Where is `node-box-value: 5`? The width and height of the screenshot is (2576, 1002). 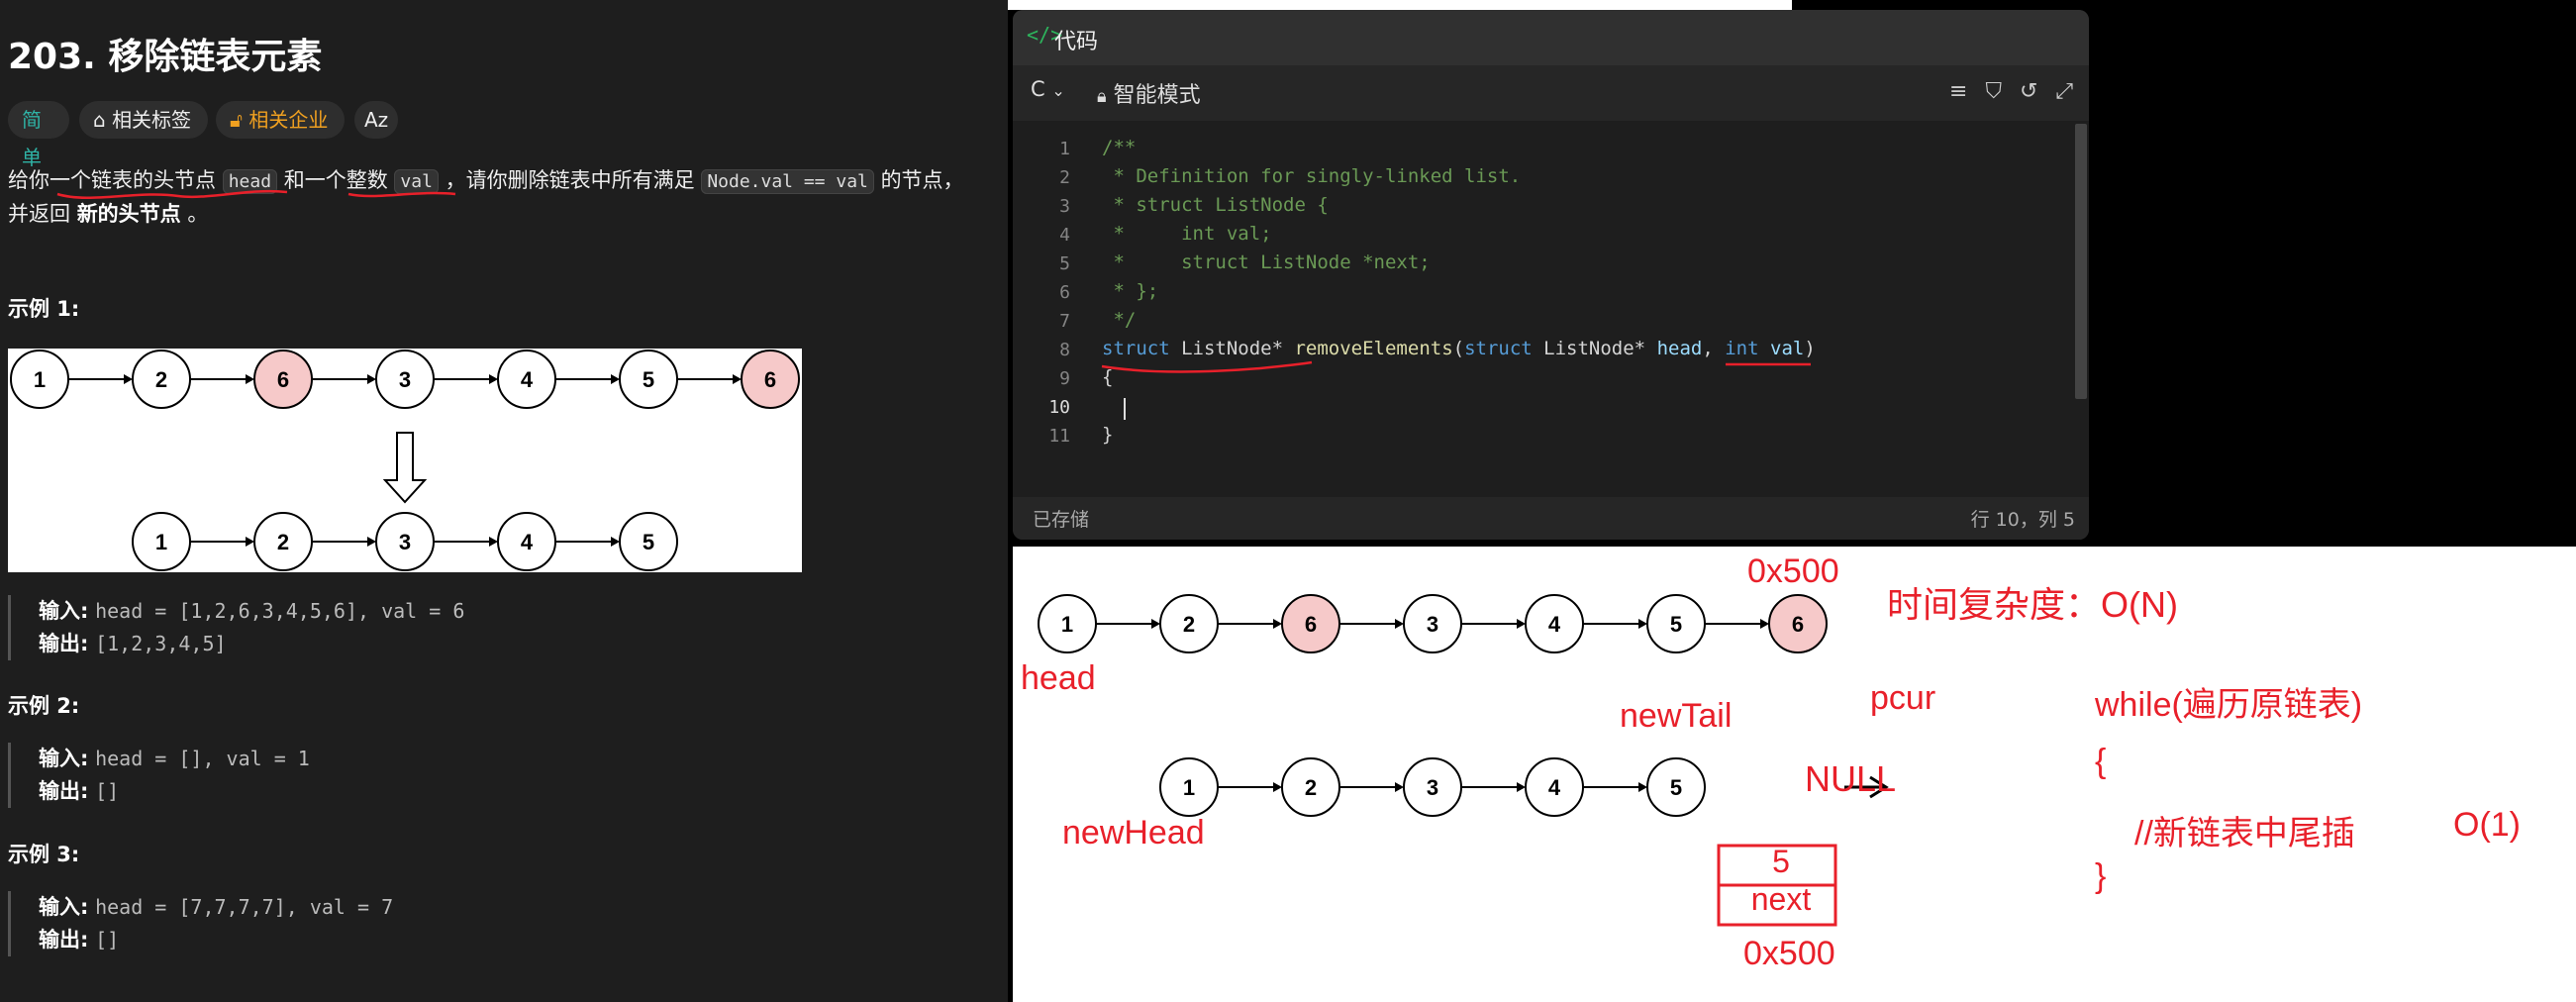 node-box-value: 5 is located at coordinates (1781, 861).